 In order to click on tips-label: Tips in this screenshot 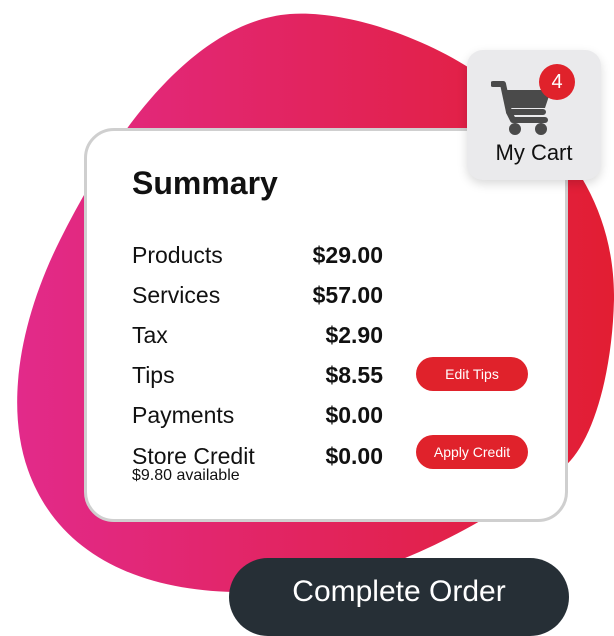, I will do `click(153, 375)`.